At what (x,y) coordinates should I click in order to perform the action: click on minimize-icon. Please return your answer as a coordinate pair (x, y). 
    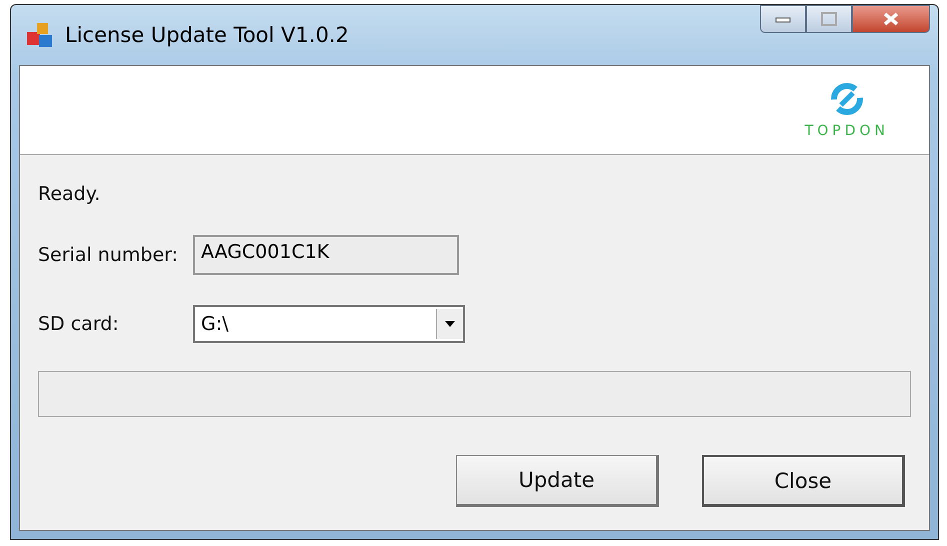
    Looking at the image, I should click on (783, 19).